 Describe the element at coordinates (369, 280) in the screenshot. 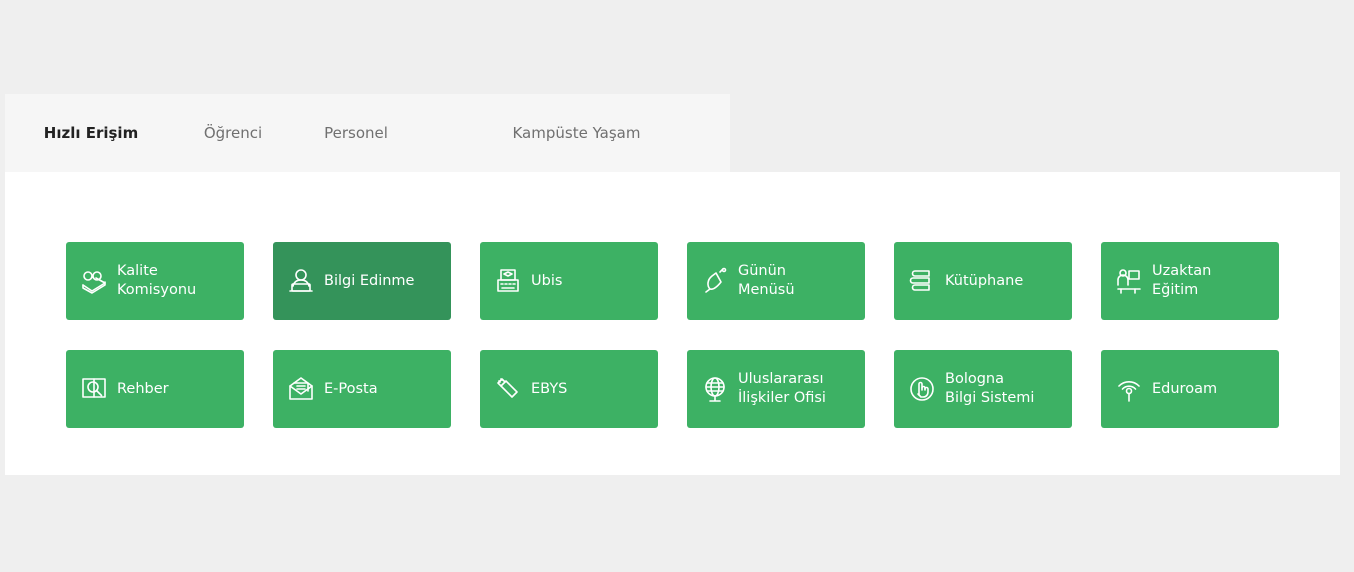

I see `tile-label: Bilgi Edinme` at that location.